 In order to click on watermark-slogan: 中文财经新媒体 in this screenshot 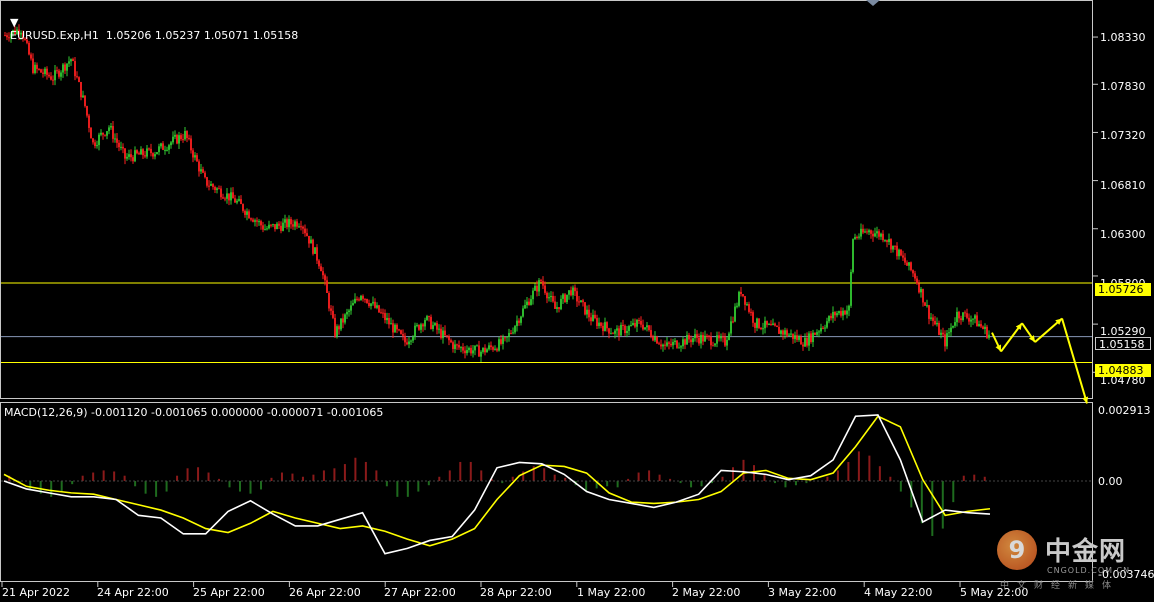, I will do `click(1060, 586)`.